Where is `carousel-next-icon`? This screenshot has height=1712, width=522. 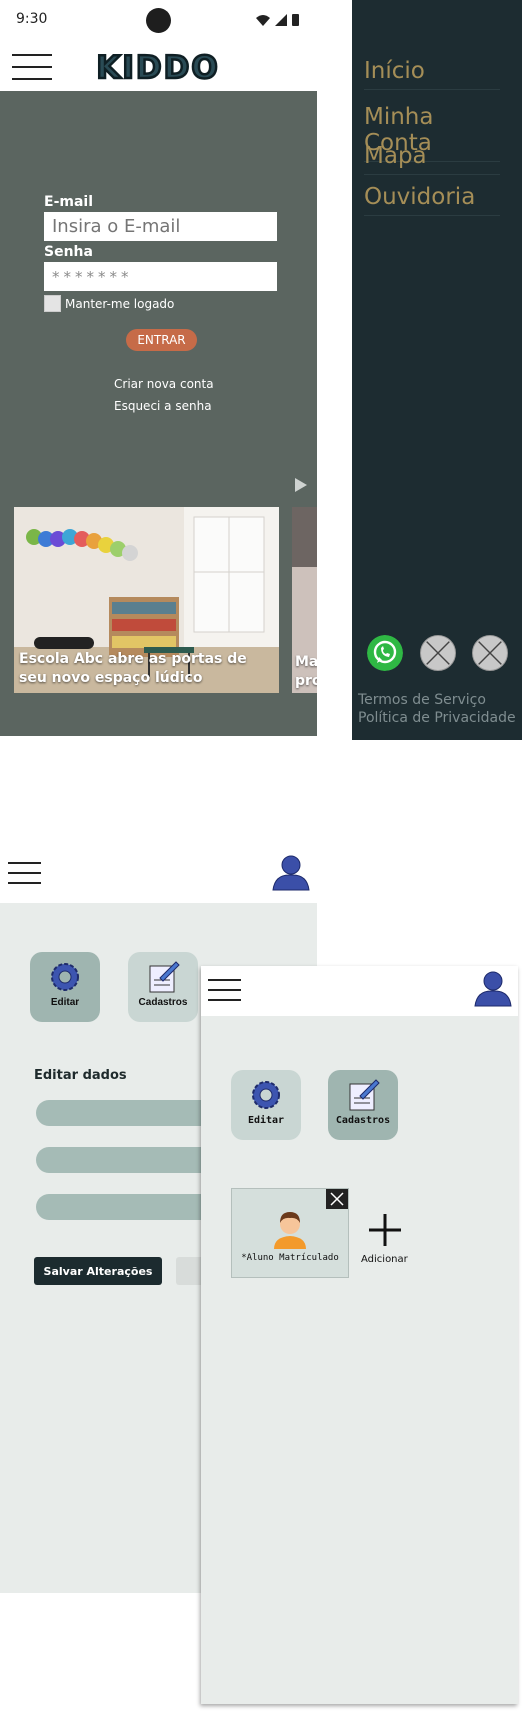
carousel-next-icon is located at coordinates (301, 485).